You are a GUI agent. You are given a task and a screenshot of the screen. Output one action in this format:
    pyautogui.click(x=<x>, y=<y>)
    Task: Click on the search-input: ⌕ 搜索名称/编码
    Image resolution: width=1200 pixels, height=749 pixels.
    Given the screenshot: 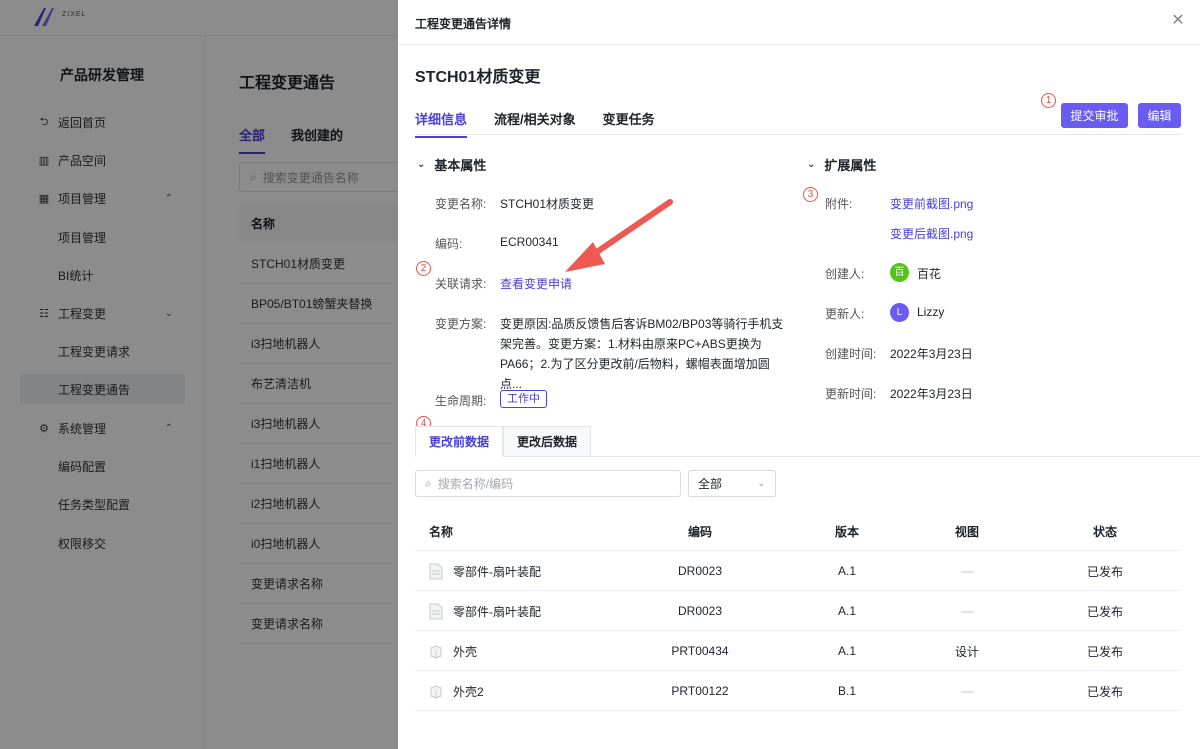 What is the action you would take?
    pyautogui.click(x=548, y=483)
    